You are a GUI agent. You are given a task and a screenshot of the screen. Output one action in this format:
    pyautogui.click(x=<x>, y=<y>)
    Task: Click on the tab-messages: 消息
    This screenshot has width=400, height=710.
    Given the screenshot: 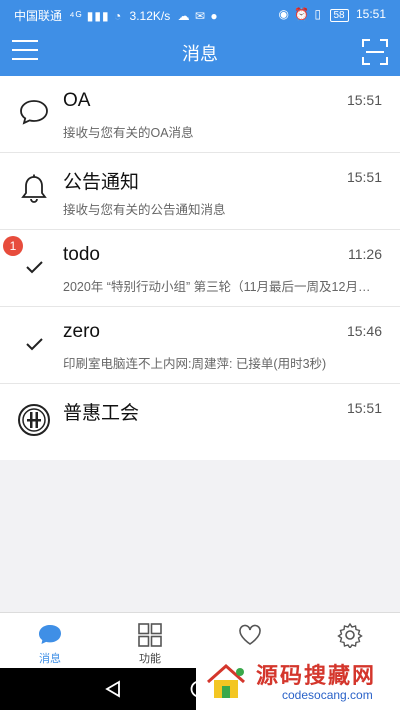 What is the action you would take?
    pyautogui.click(x=50, y=641)
    